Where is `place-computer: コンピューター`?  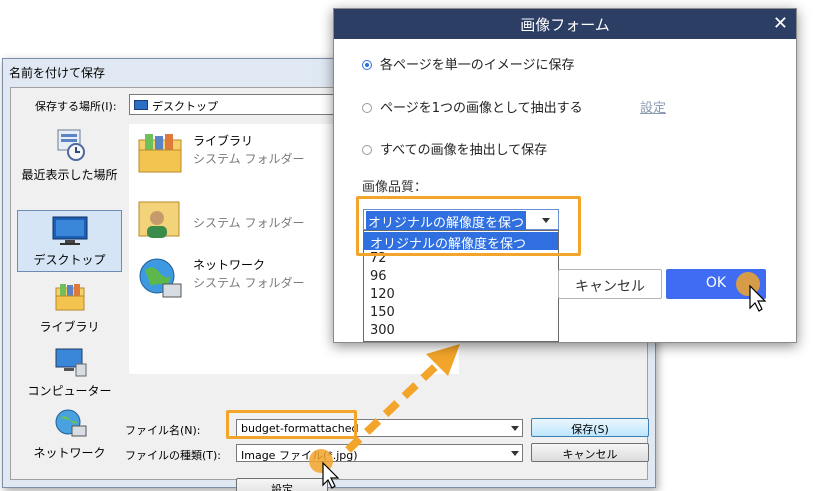 place-computer: コンピューター is located at coordinates (69, 376).